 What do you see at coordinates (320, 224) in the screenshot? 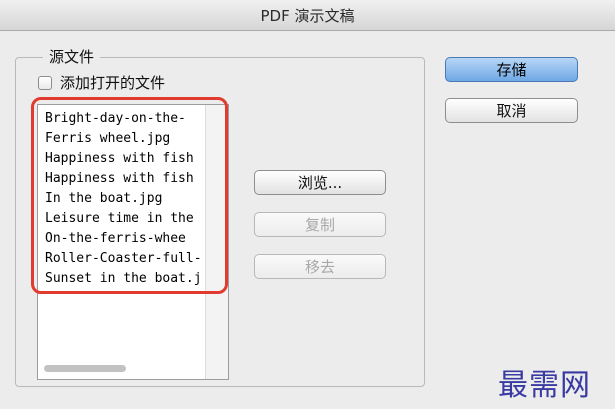
I see `copy-button: 复制` at bounding box center [320, 224].